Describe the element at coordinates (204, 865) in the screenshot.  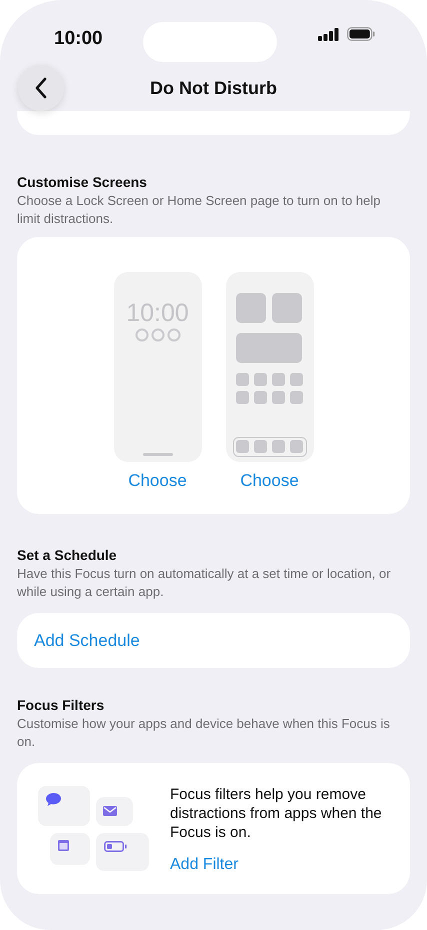
I see `add-filter-button: Add Filter` at that location.